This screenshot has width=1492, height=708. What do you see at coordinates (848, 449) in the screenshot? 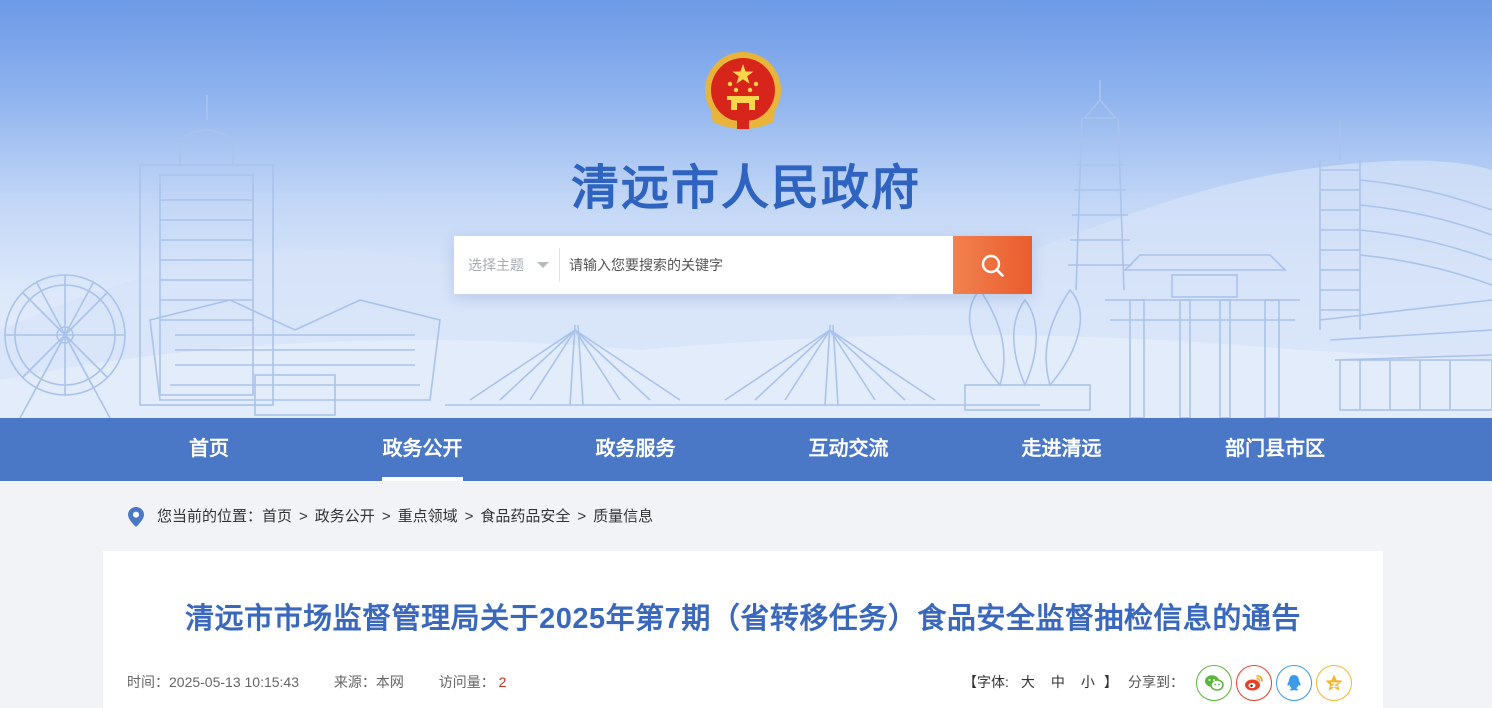
I see `nav-item-interaction: 互动交流` at bounding box center [848, 449].